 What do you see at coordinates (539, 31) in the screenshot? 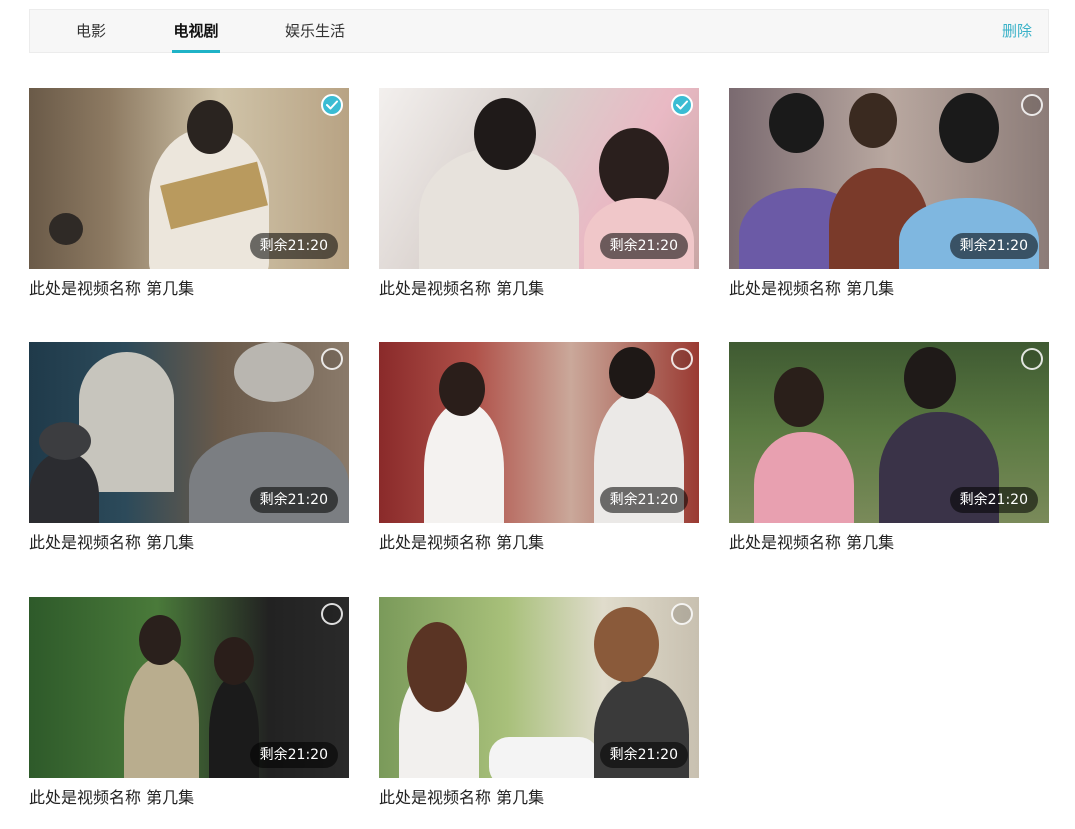
I see `category-tab-bar: 电影 电视剧 娱乐生活 删除` at bounding box center [539, 31].